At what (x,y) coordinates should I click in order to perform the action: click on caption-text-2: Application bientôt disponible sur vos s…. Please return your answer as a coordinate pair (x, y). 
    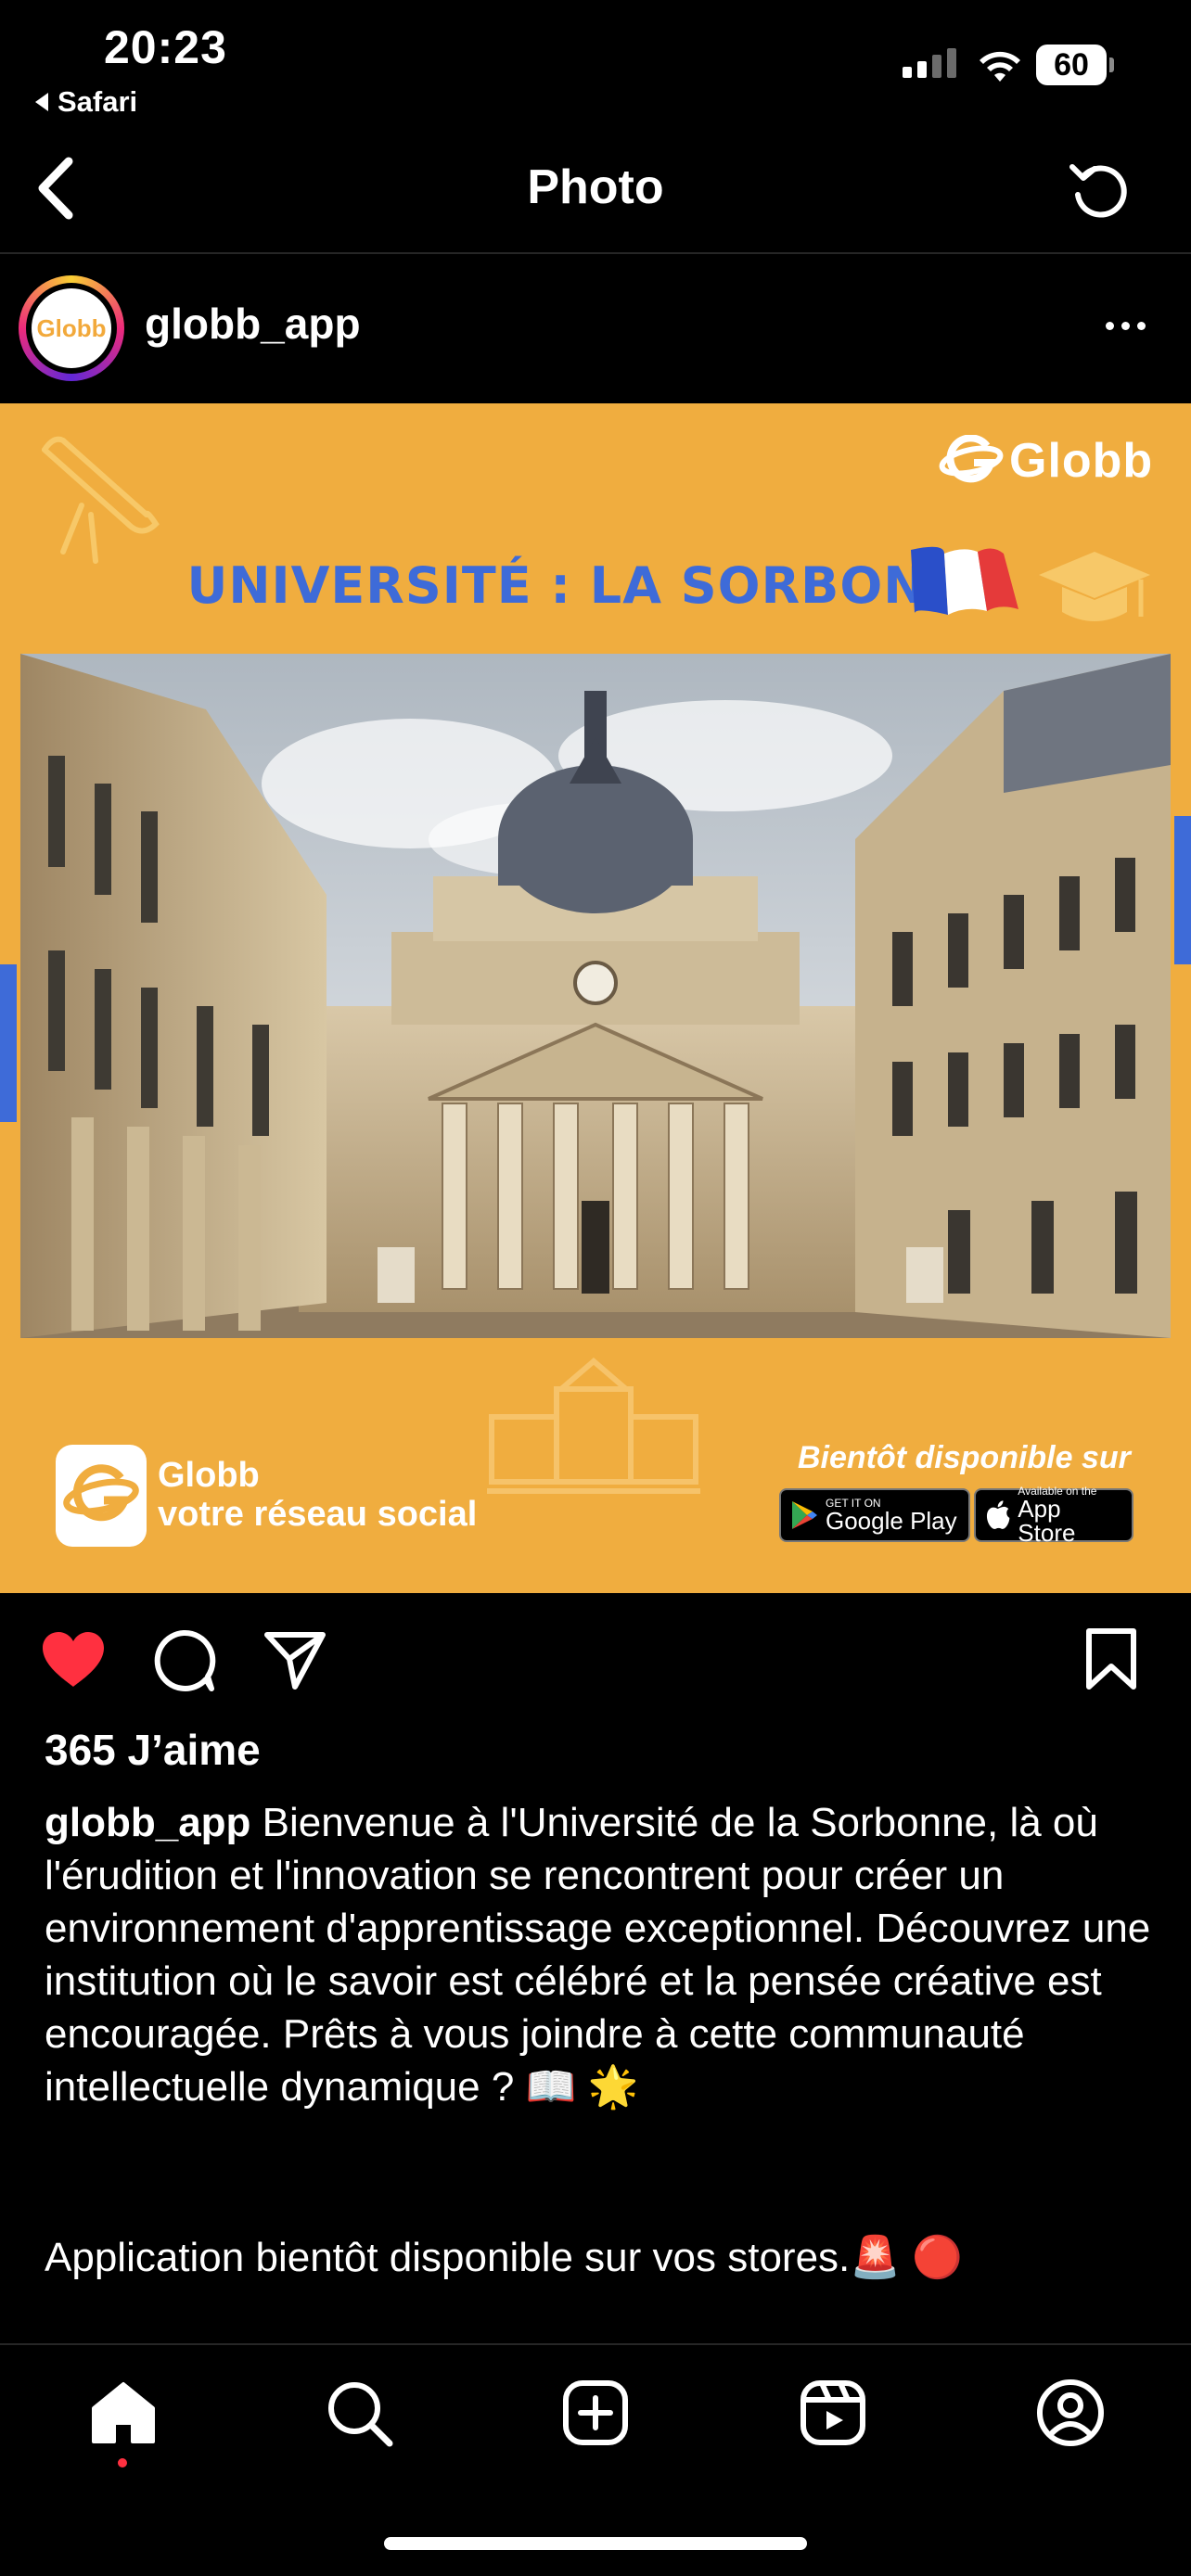
    Looking at the image, I should click on (504, 2258).